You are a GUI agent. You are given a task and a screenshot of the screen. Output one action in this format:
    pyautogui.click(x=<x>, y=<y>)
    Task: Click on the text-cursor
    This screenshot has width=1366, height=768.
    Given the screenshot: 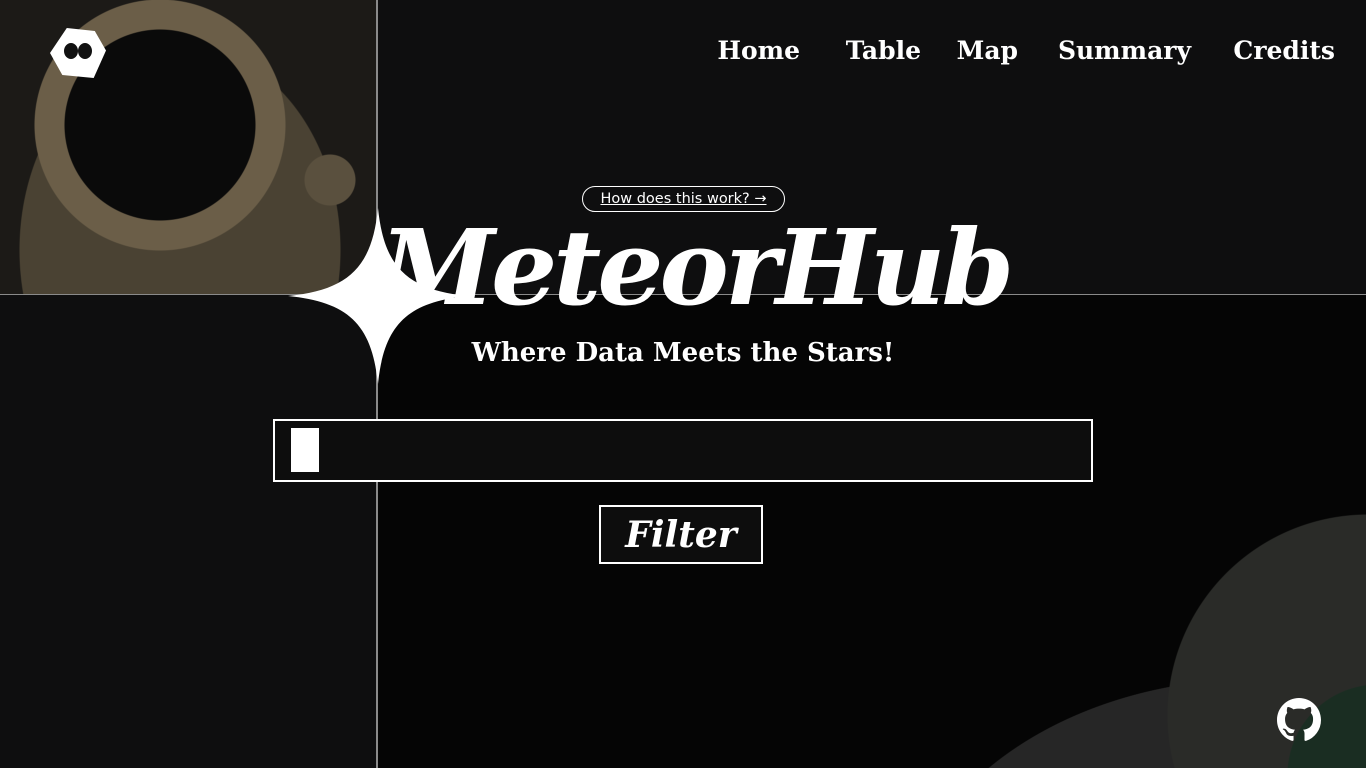 What is the action you would take?
    pyautogui.click(x=305, y=450)
    